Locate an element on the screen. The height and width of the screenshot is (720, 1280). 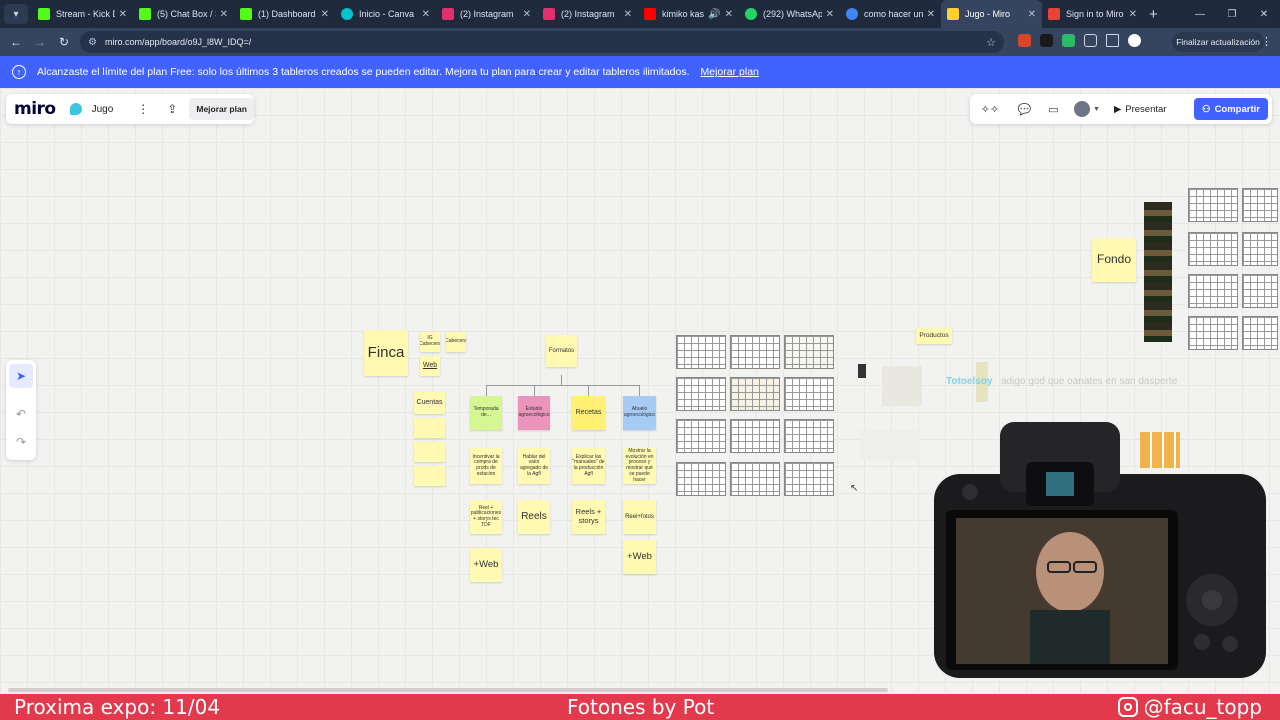
browser-tab: (5) Chat Box / S ✕ is located at coordinates (183, 14).